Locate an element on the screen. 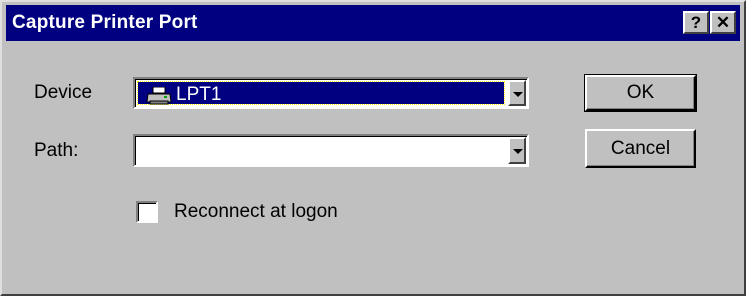 The width and height of the screenshot is (746, 296). title-bar: Capture Printer Port ? ✕ is located at coordinates (373, 23).